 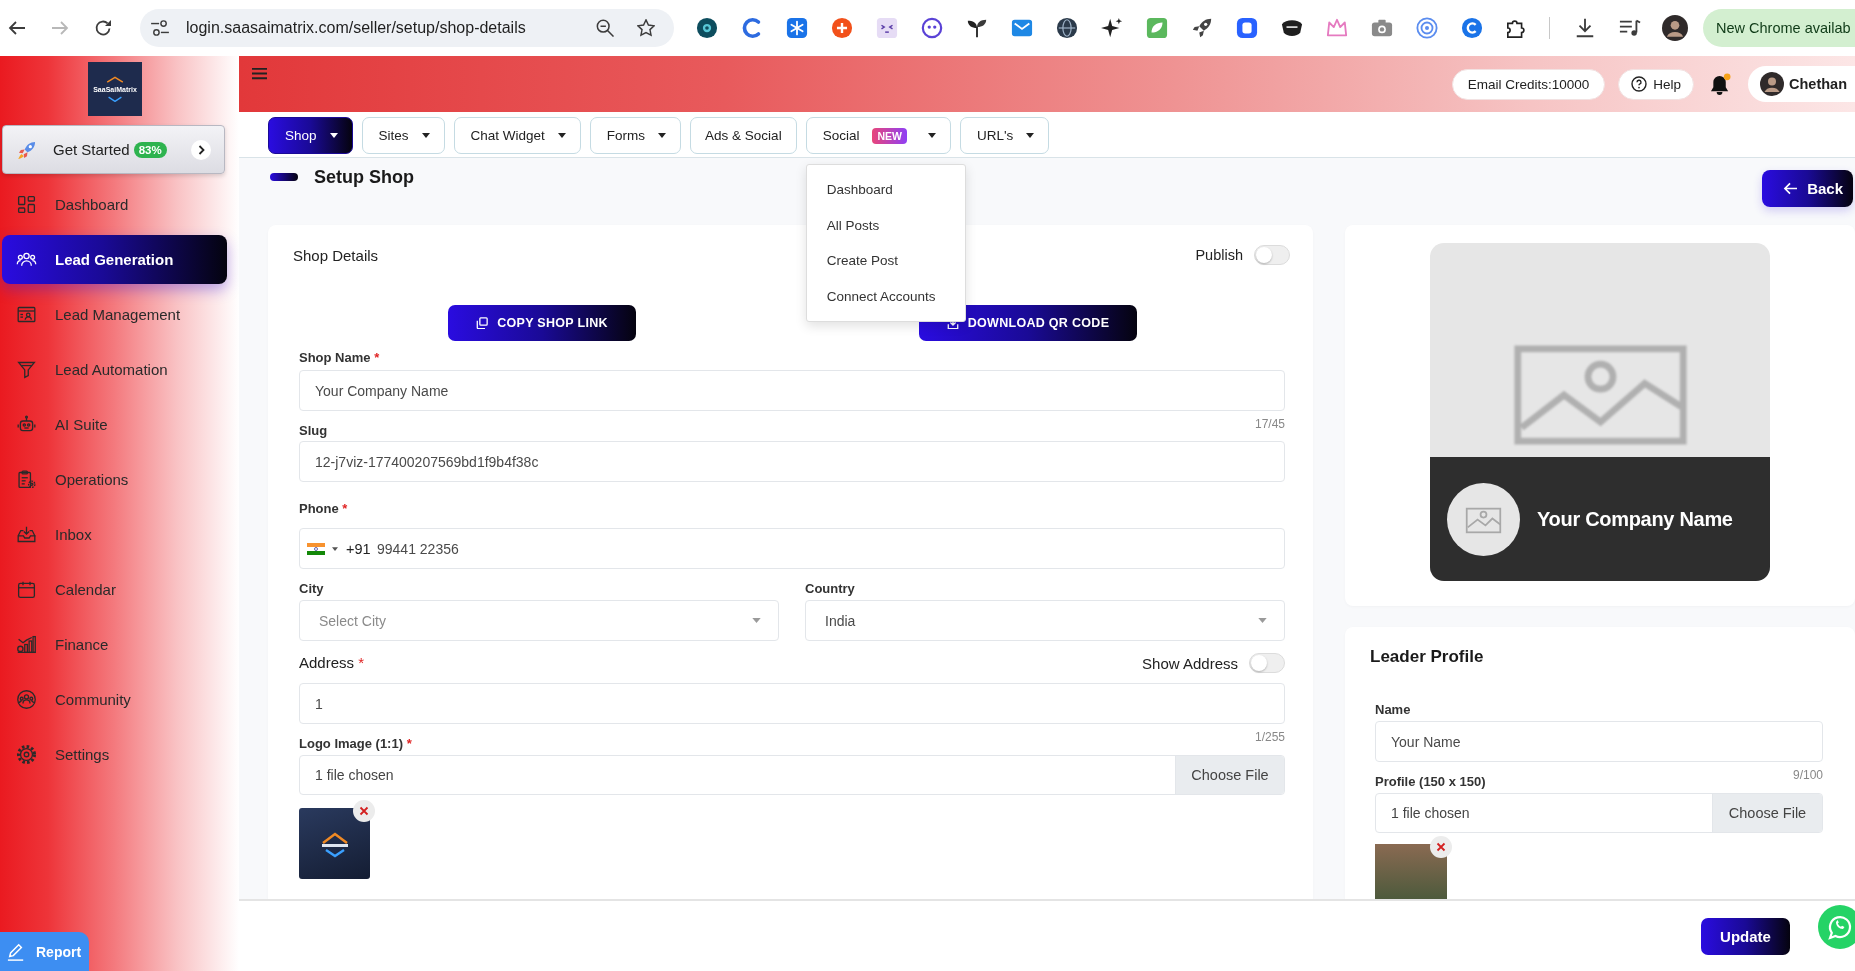 I want to click on toggle-label: Show Address, so click(x=1190, y=663).